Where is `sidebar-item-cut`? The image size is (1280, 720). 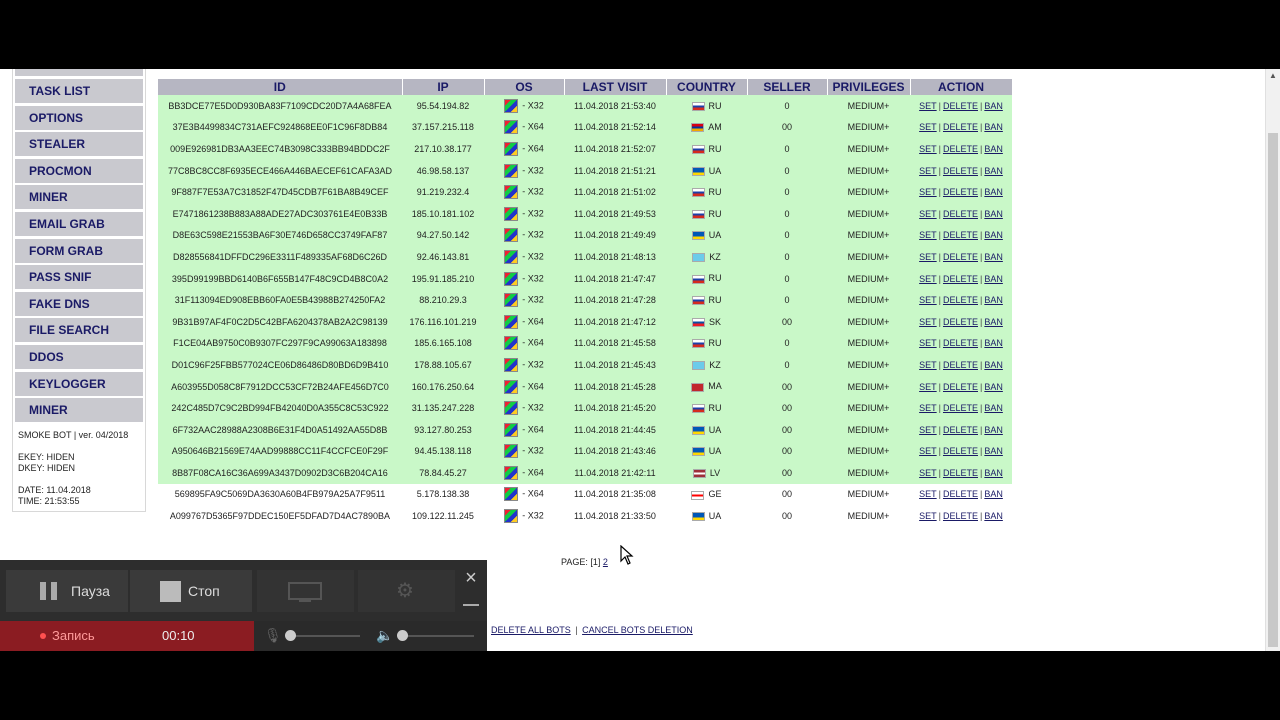
sidebar-item-cut is located at coordinates (79, 72).